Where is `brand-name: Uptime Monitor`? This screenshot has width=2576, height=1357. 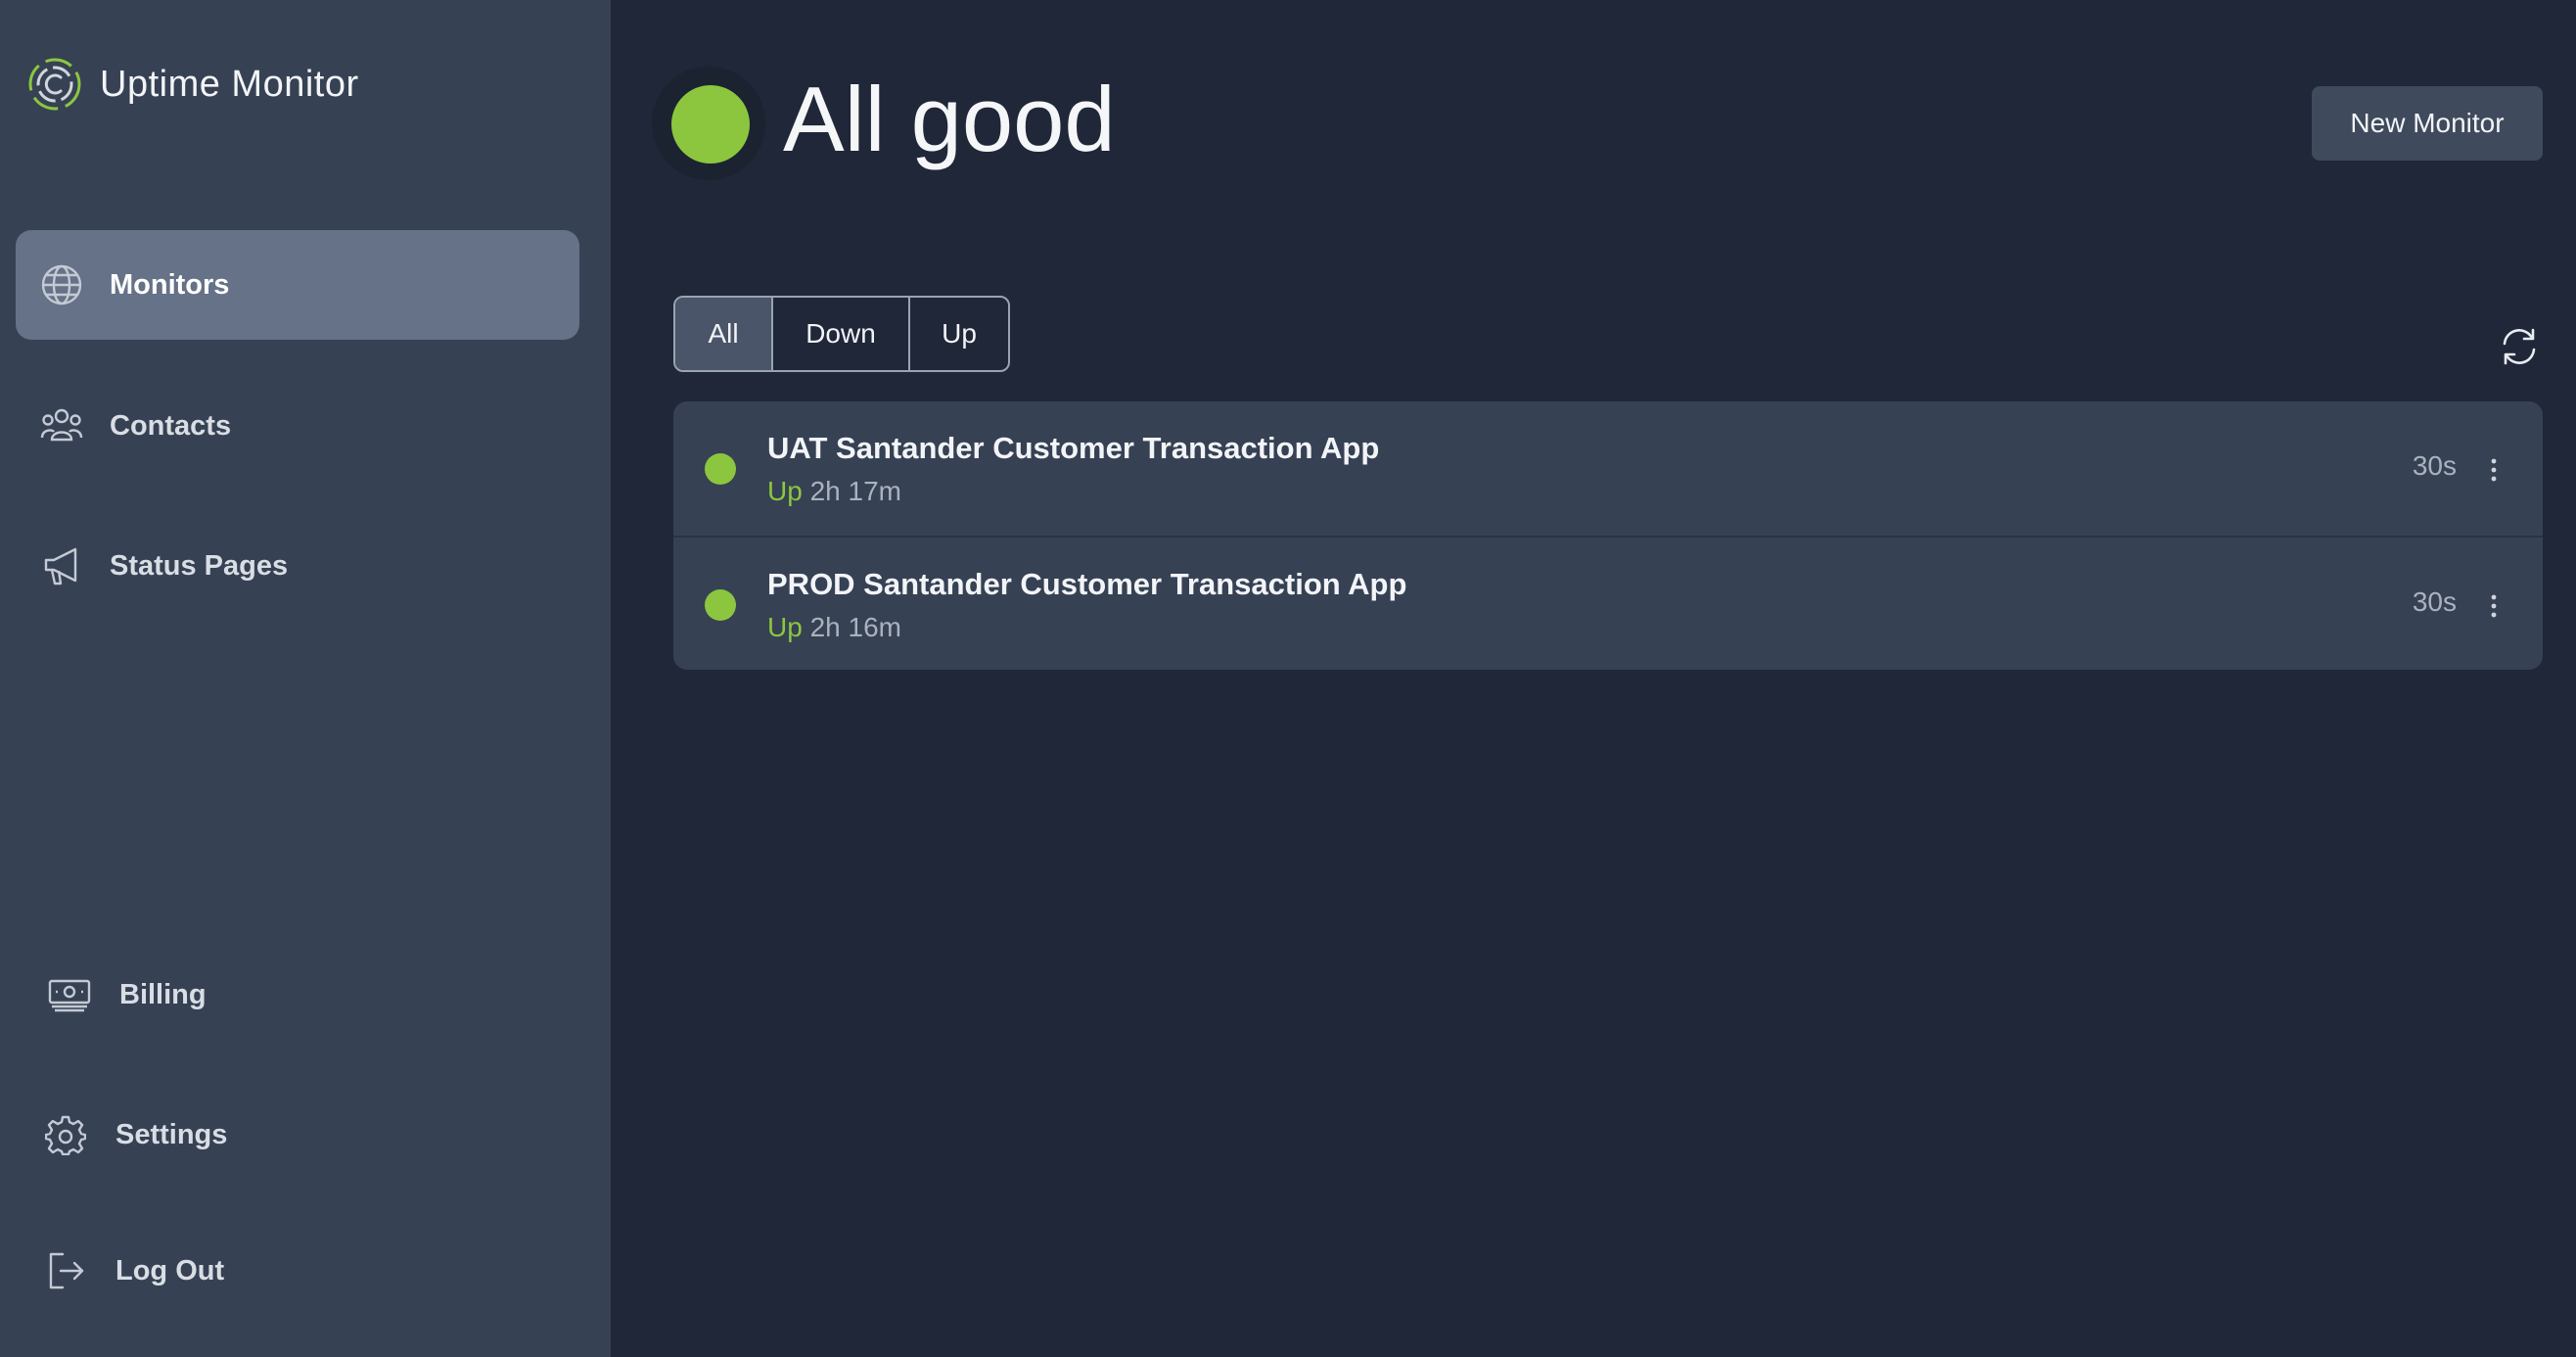 brand-name: Uptime Monitor is located at coordinates (229, 84).